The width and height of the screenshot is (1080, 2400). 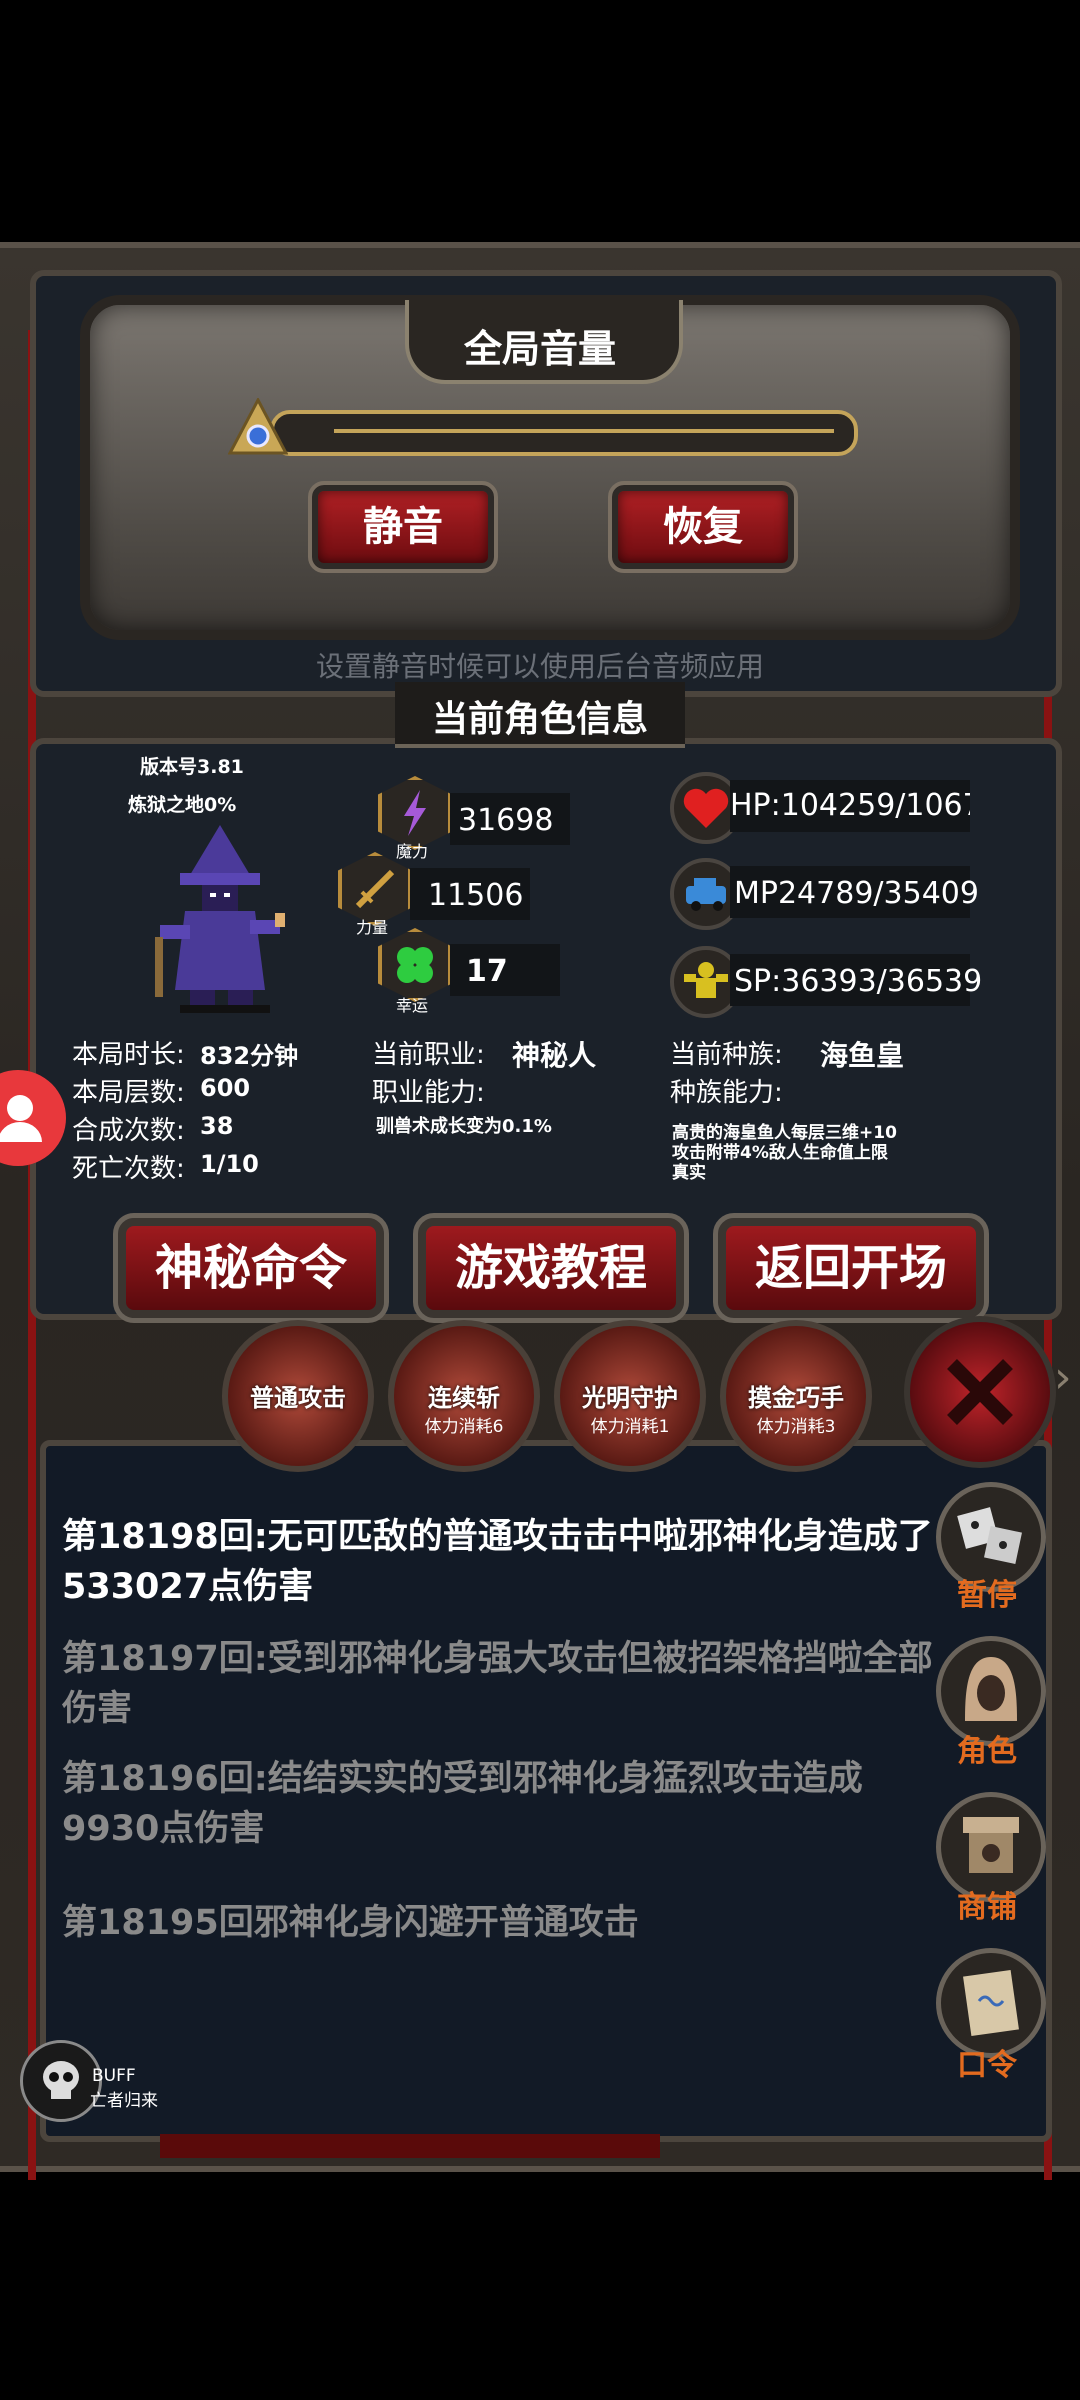 I want to click on close-icon, so click(x=980, y=1392).